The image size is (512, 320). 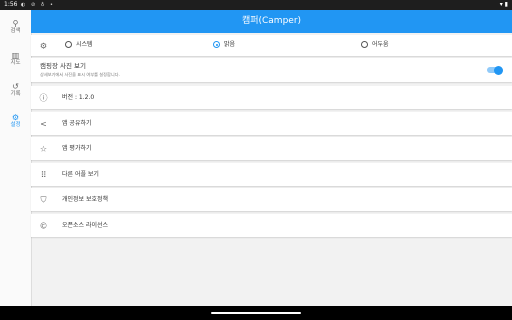 What do you see at coordinates (80, 174) in the screenshot?
I see `menu-item-label: 다른 어플 보기` at bounding box center [80, 174].